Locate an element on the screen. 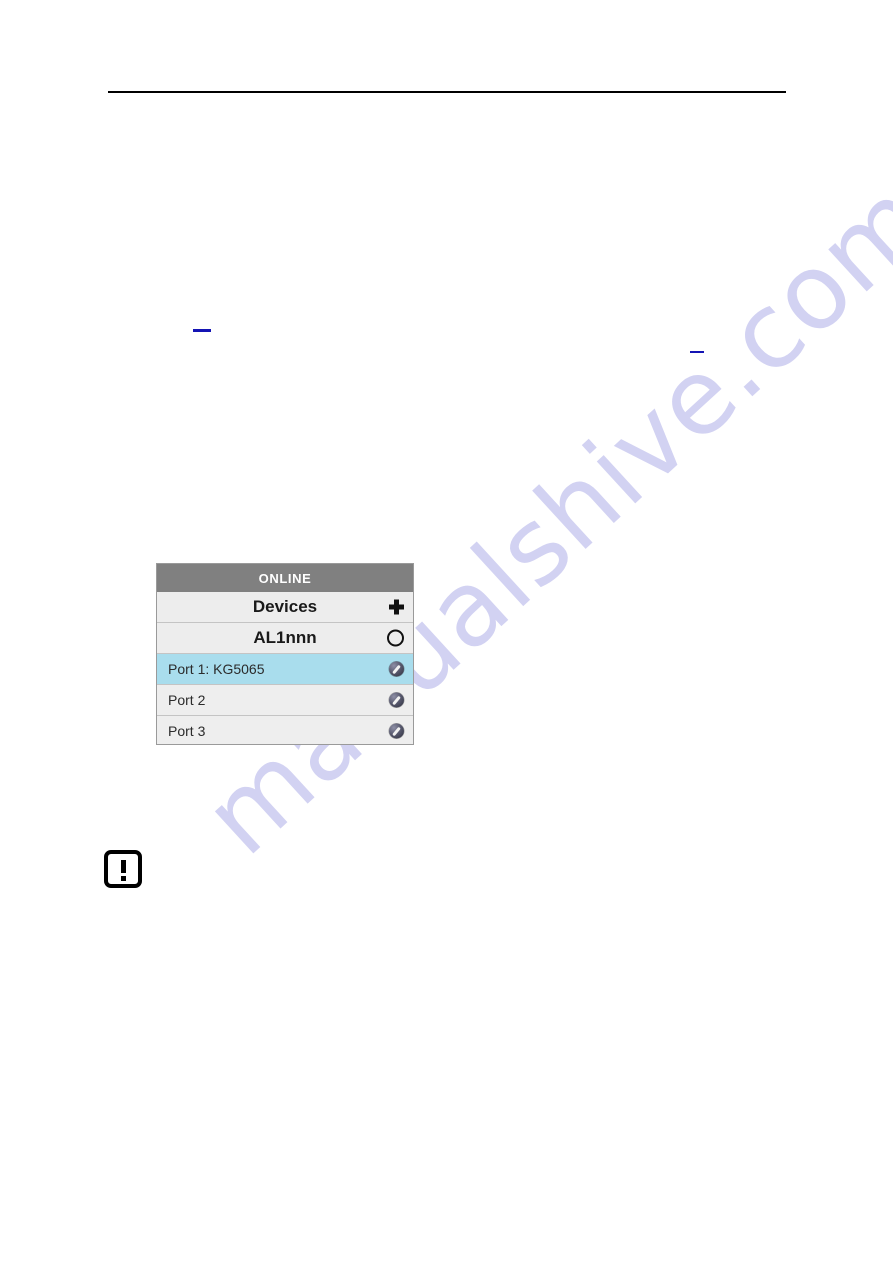  tree-row-label: Port 1: KG5065 is located at coordinates (216, 669).